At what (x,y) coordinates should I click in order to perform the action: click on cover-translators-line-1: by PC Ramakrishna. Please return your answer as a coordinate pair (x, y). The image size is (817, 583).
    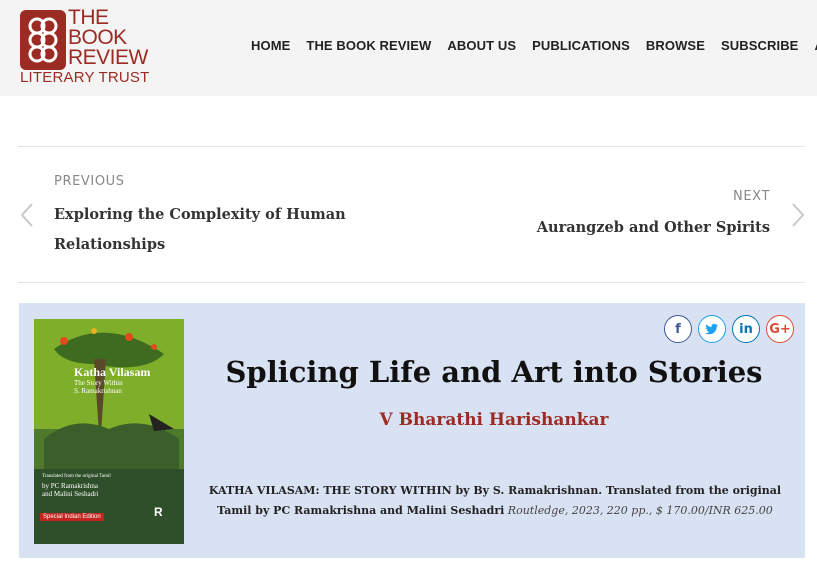
    Looking at the image, I should click on (70, 486).